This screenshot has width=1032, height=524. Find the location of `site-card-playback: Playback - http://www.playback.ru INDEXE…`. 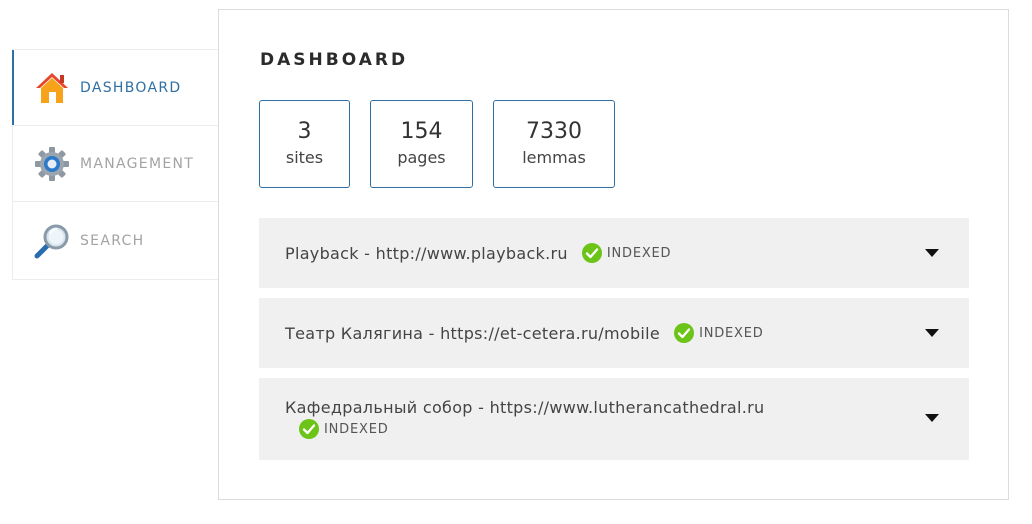

site-card-playback: Playback - http://www.playback.ru INDEXE… is located at coordinates (614, 253).